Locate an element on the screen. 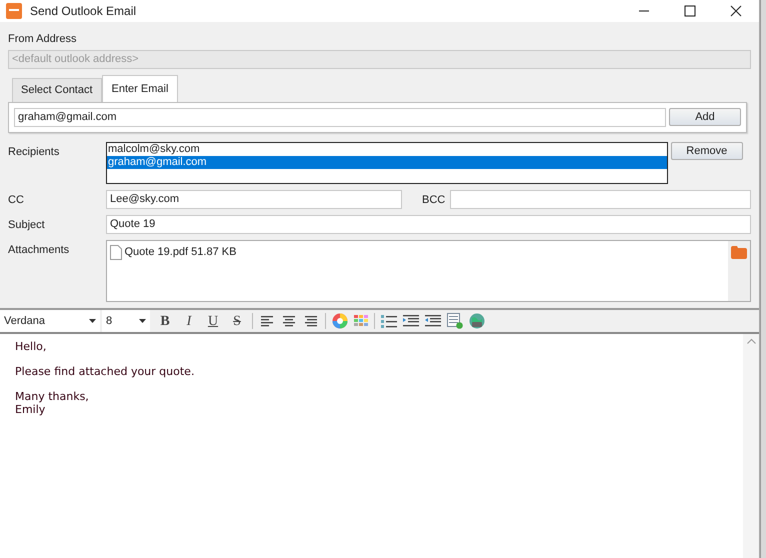 The height and width of the screenshot is (558, 766). scroll-up-icon is located at coordinates (751, 341).